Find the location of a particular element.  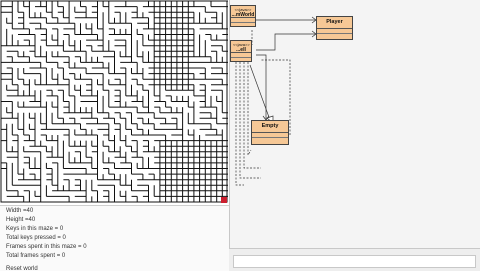

keys-in-maze-text: Keys in this maze = 0 is located at coordinates (35, 229).